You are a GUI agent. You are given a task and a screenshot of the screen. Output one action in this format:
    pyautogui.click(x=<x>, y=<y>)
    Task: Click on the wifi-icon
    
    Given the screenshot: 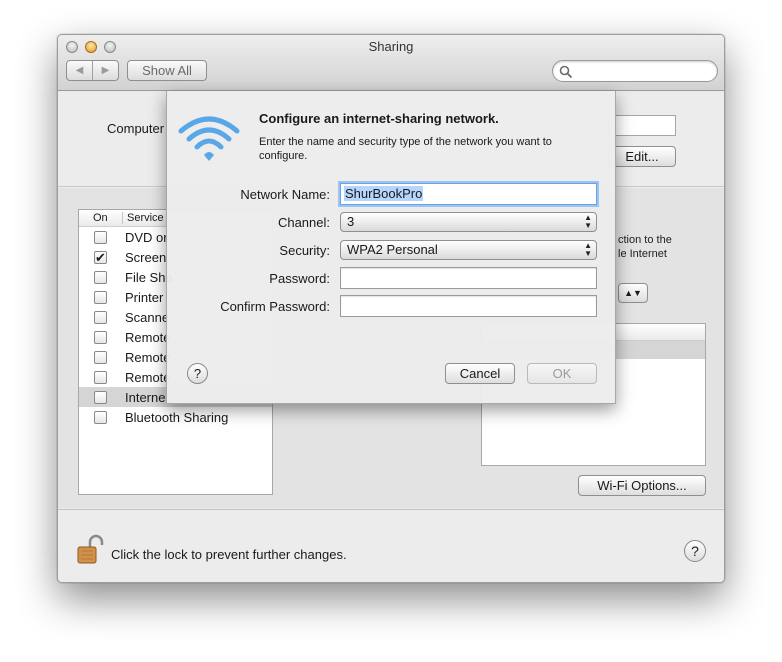 What is the action you would take?
    pyautogui.click(x=209, y=138)
    